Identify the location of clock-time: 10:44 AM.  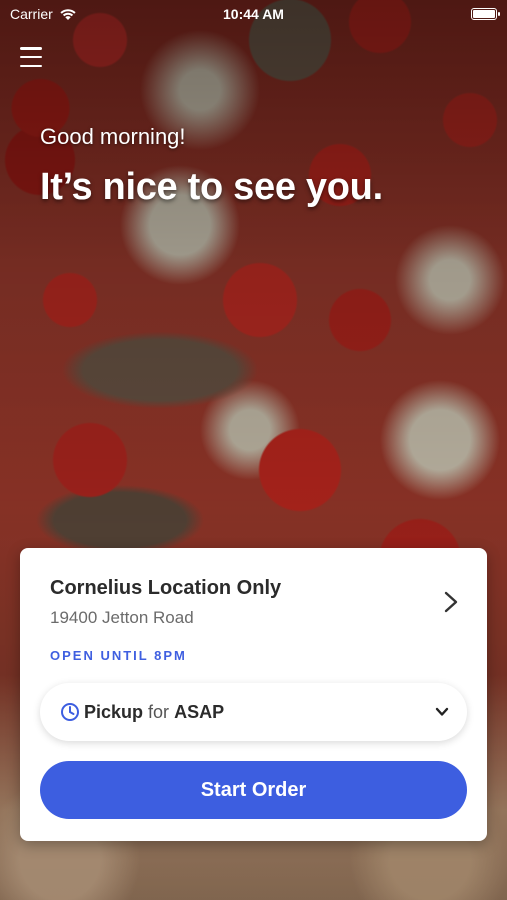
(253, 14).